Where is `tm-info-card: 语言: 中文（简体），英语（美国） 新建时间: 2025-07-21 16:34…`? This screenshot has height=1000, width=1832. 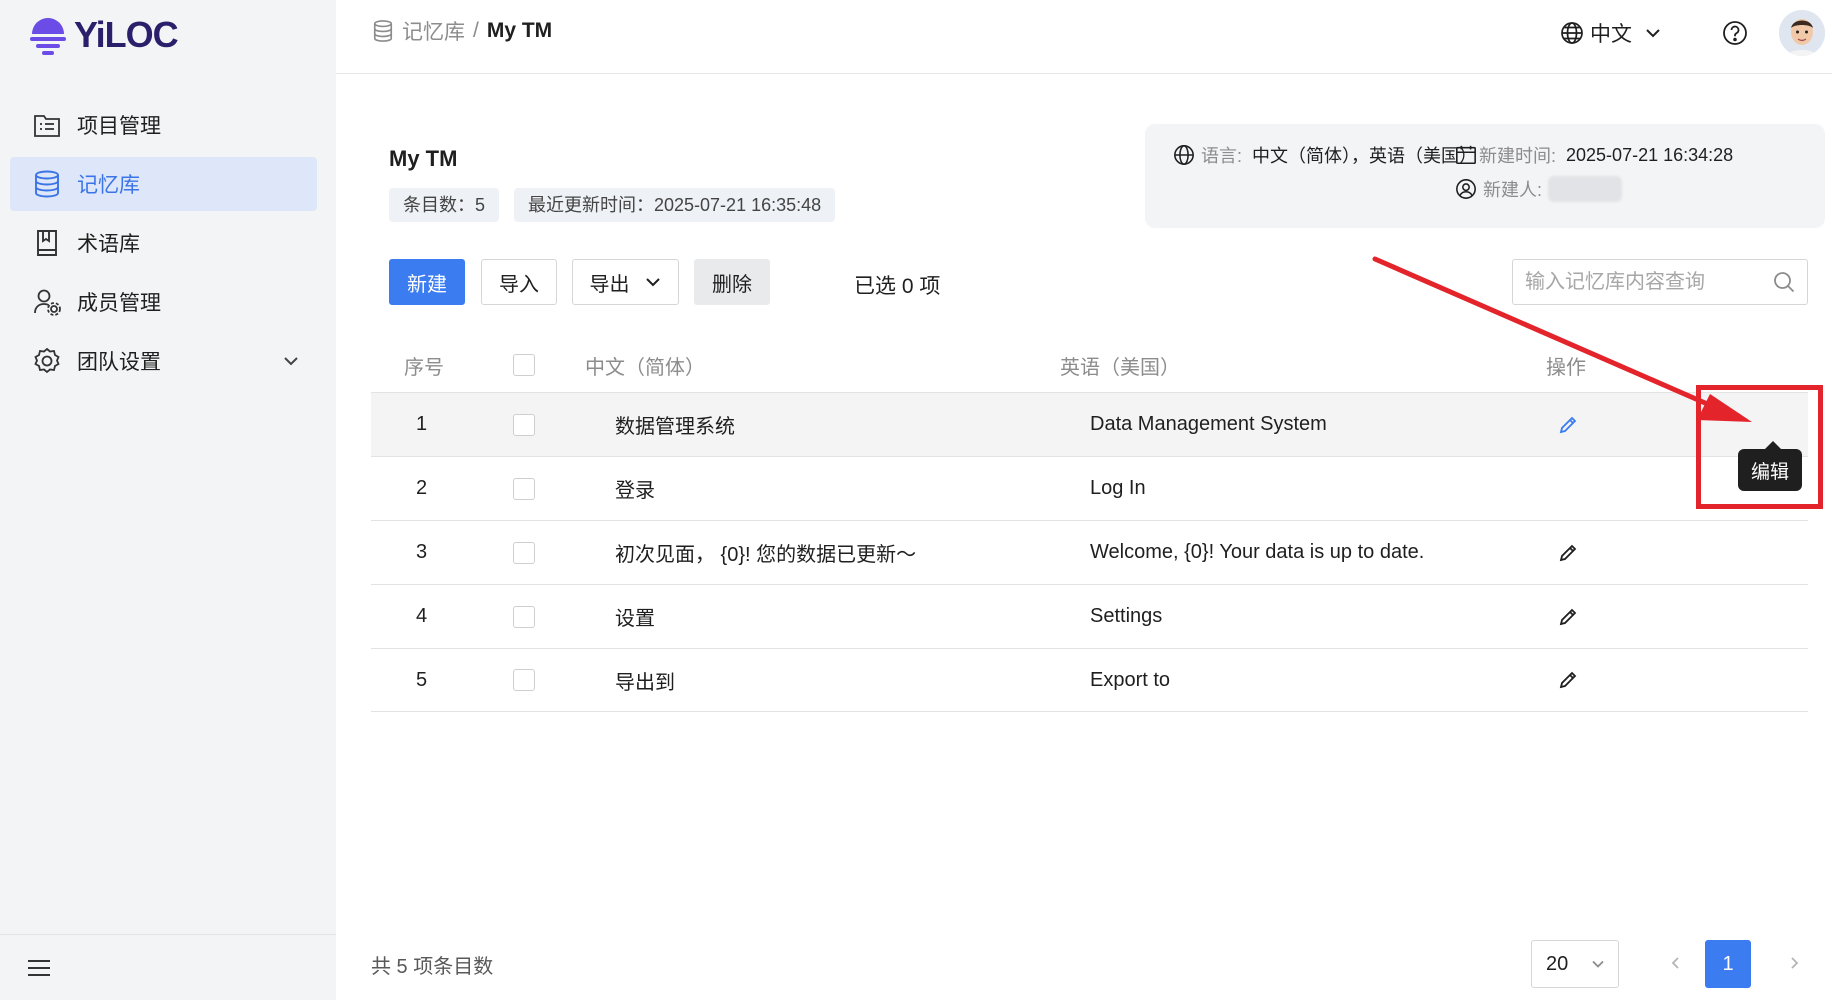
tm-info-card: 语言: 中文（简体），英语（美国） 新建时间: 2025-07-21 16:34… is located at coordinates (1485, 176).